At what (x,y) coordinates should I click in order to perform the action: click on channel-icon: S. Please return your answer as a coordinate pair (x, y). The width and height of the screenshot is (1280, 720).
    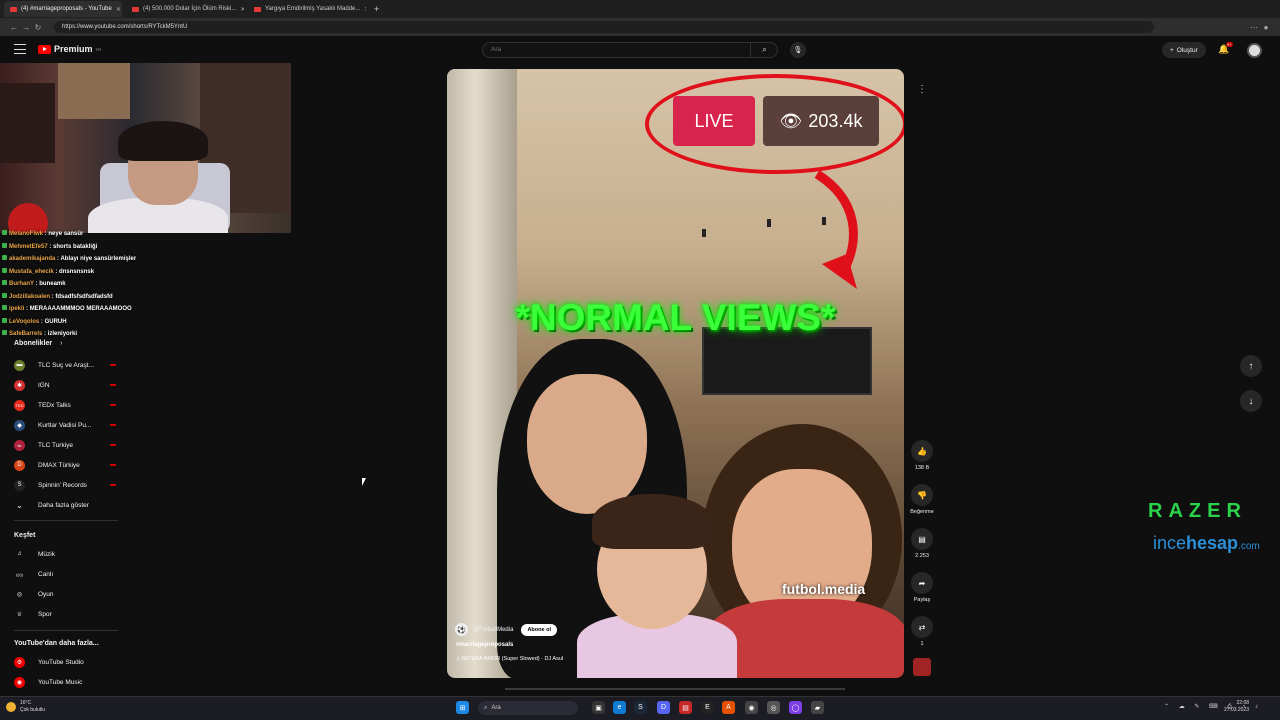
    Looking at the image, I should click on (19, 485).